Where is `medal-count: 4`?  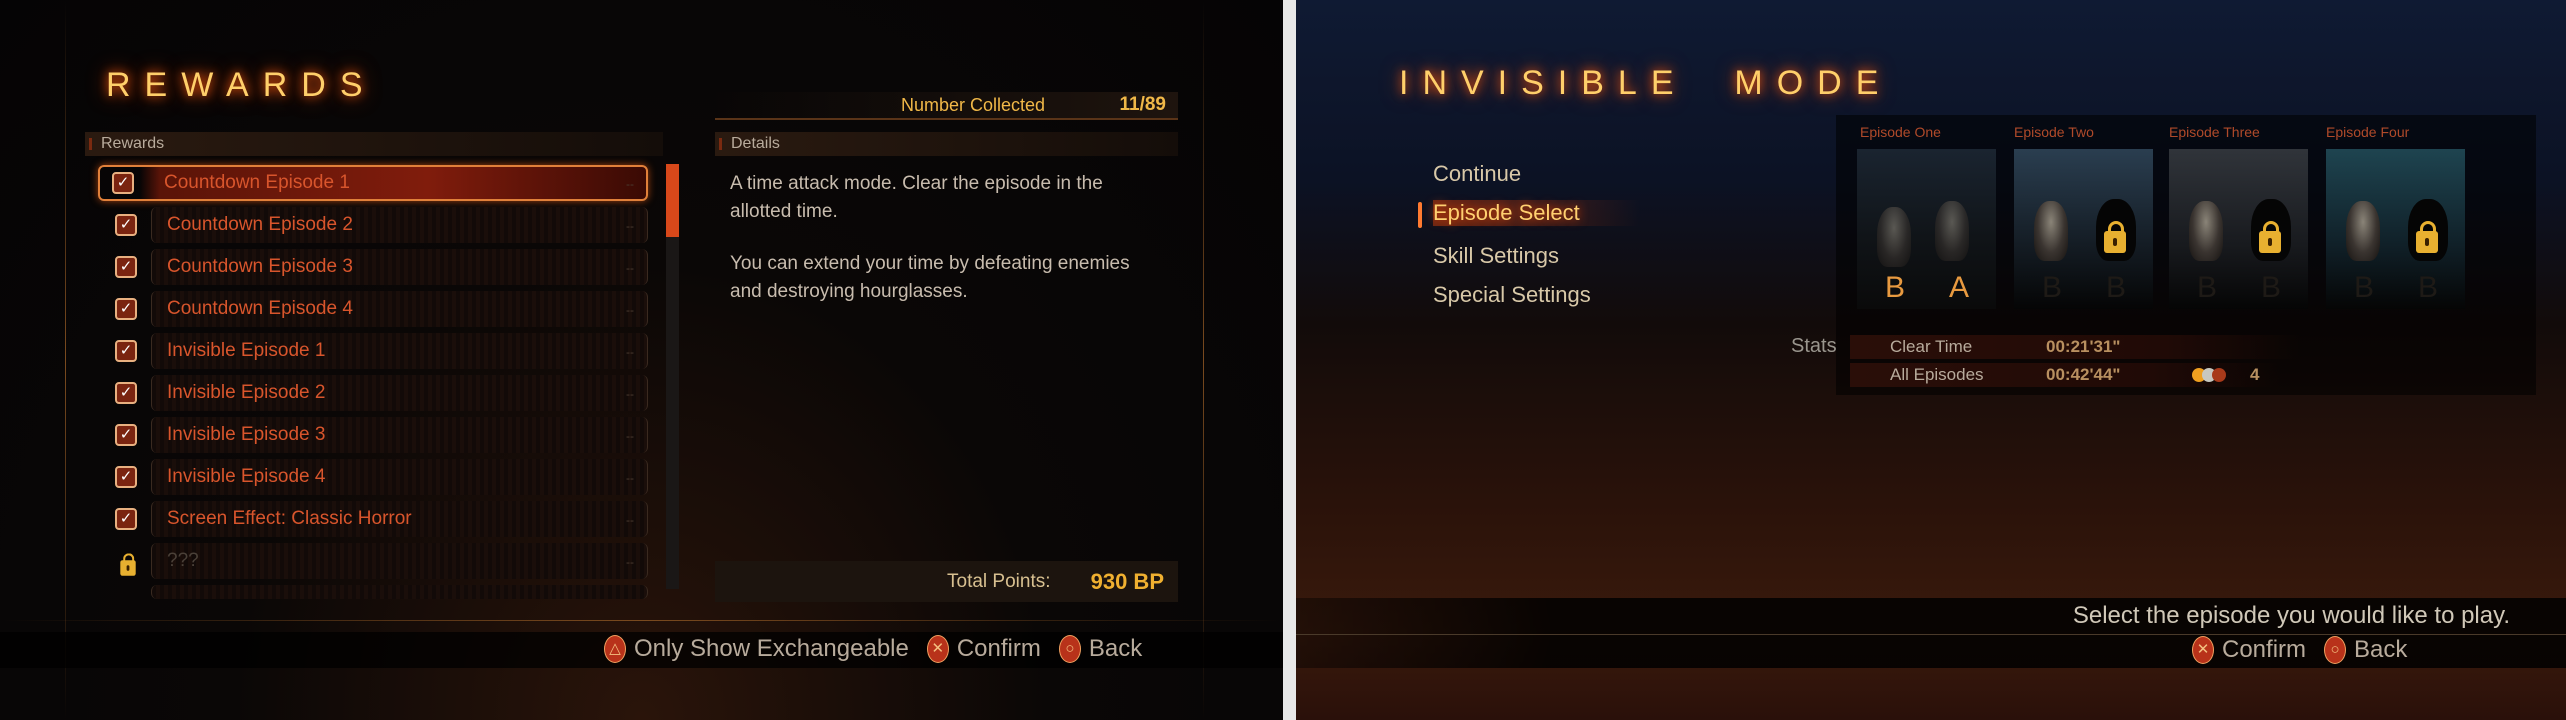
medal-count: 4 is located at coordinates (2255, 374).